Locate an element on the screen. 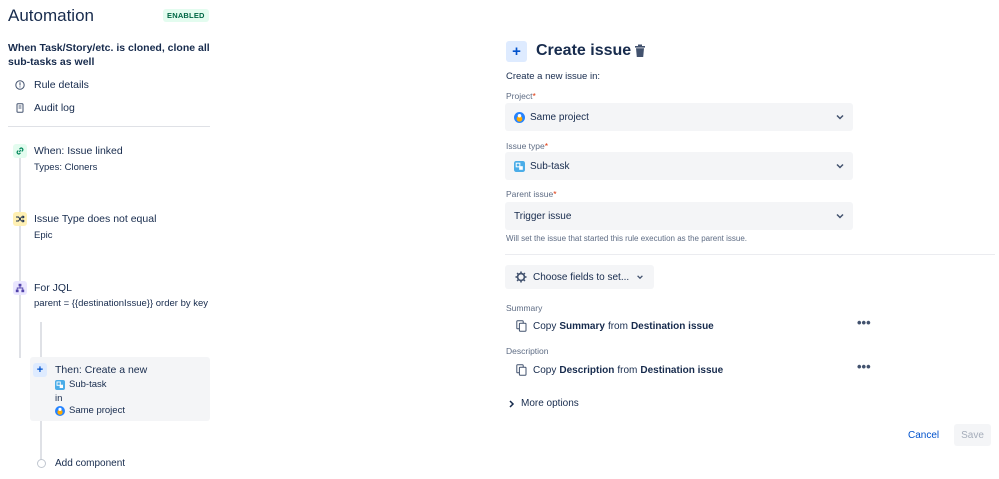 The image size is (999, 479). project-label-text: Project is located at coordinates (519, 96).